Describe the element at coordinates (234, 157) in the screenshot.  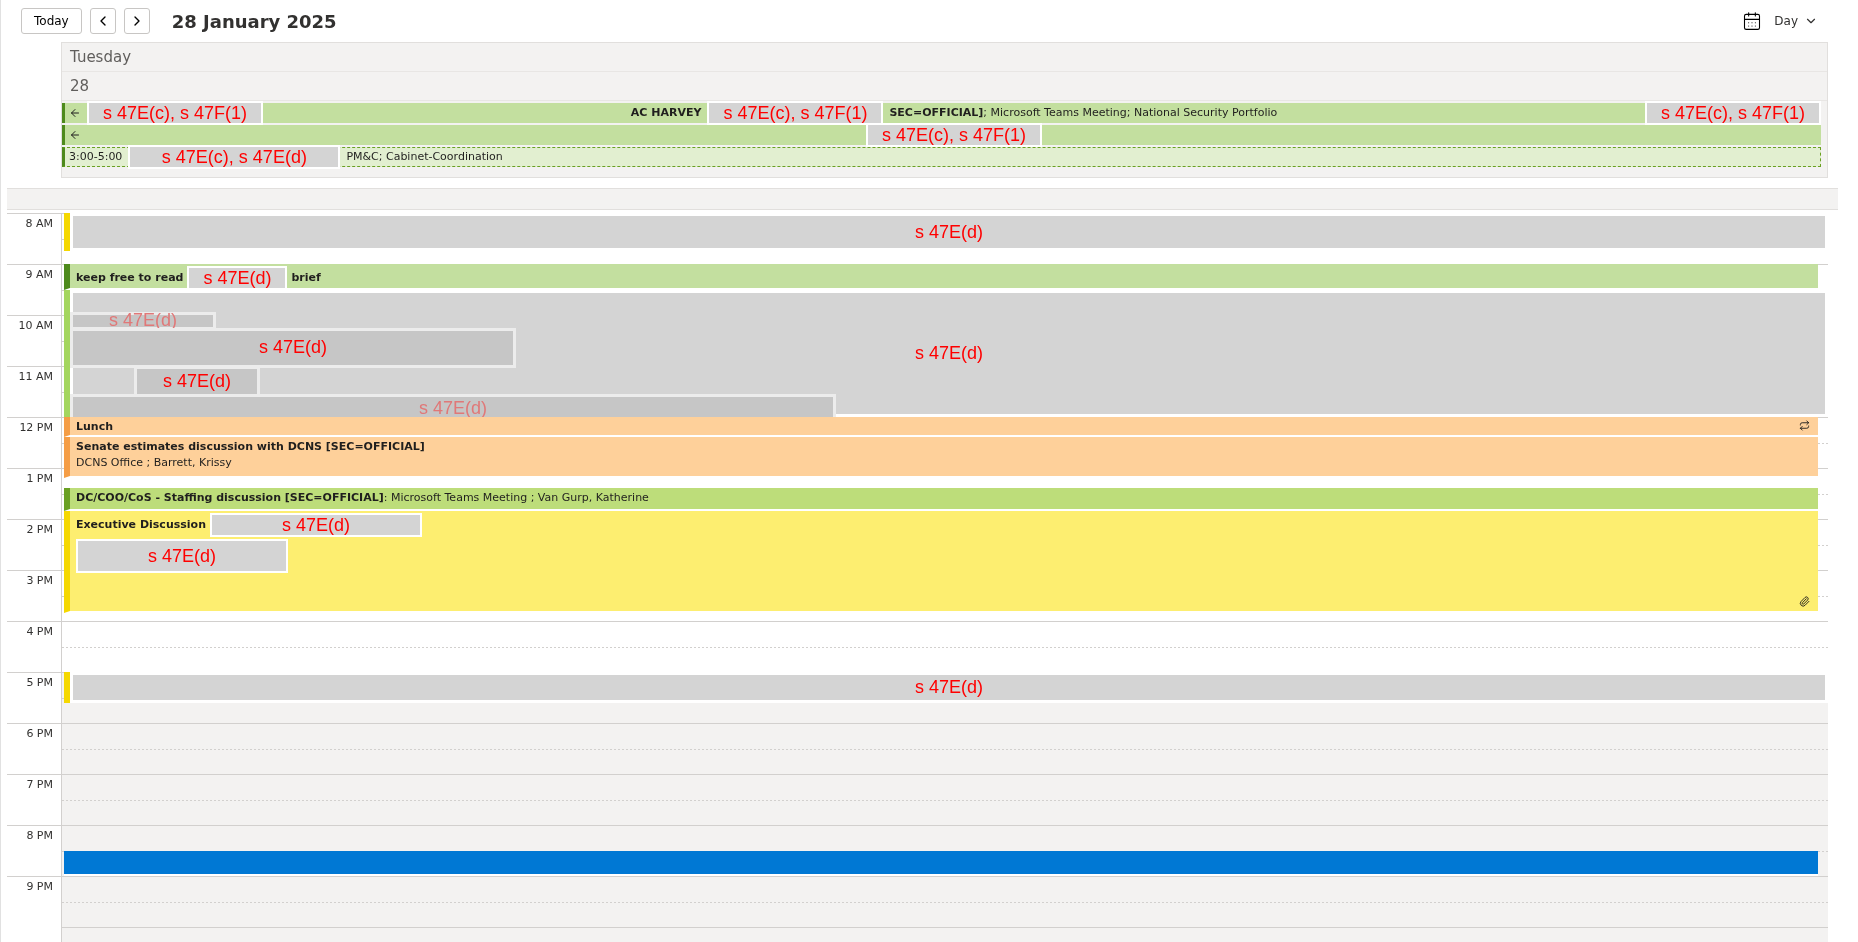
I see `redaction-label: s 47E(c), s 47E(d)` at that location.